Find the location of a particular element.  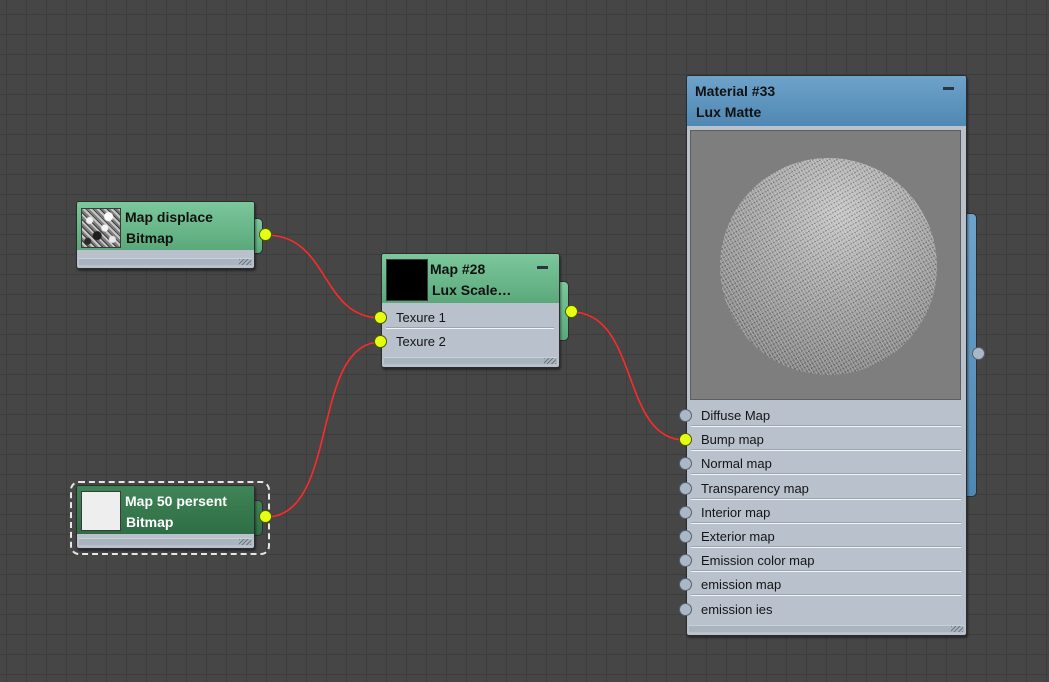

material-preview is located at coordinates (825, 265).